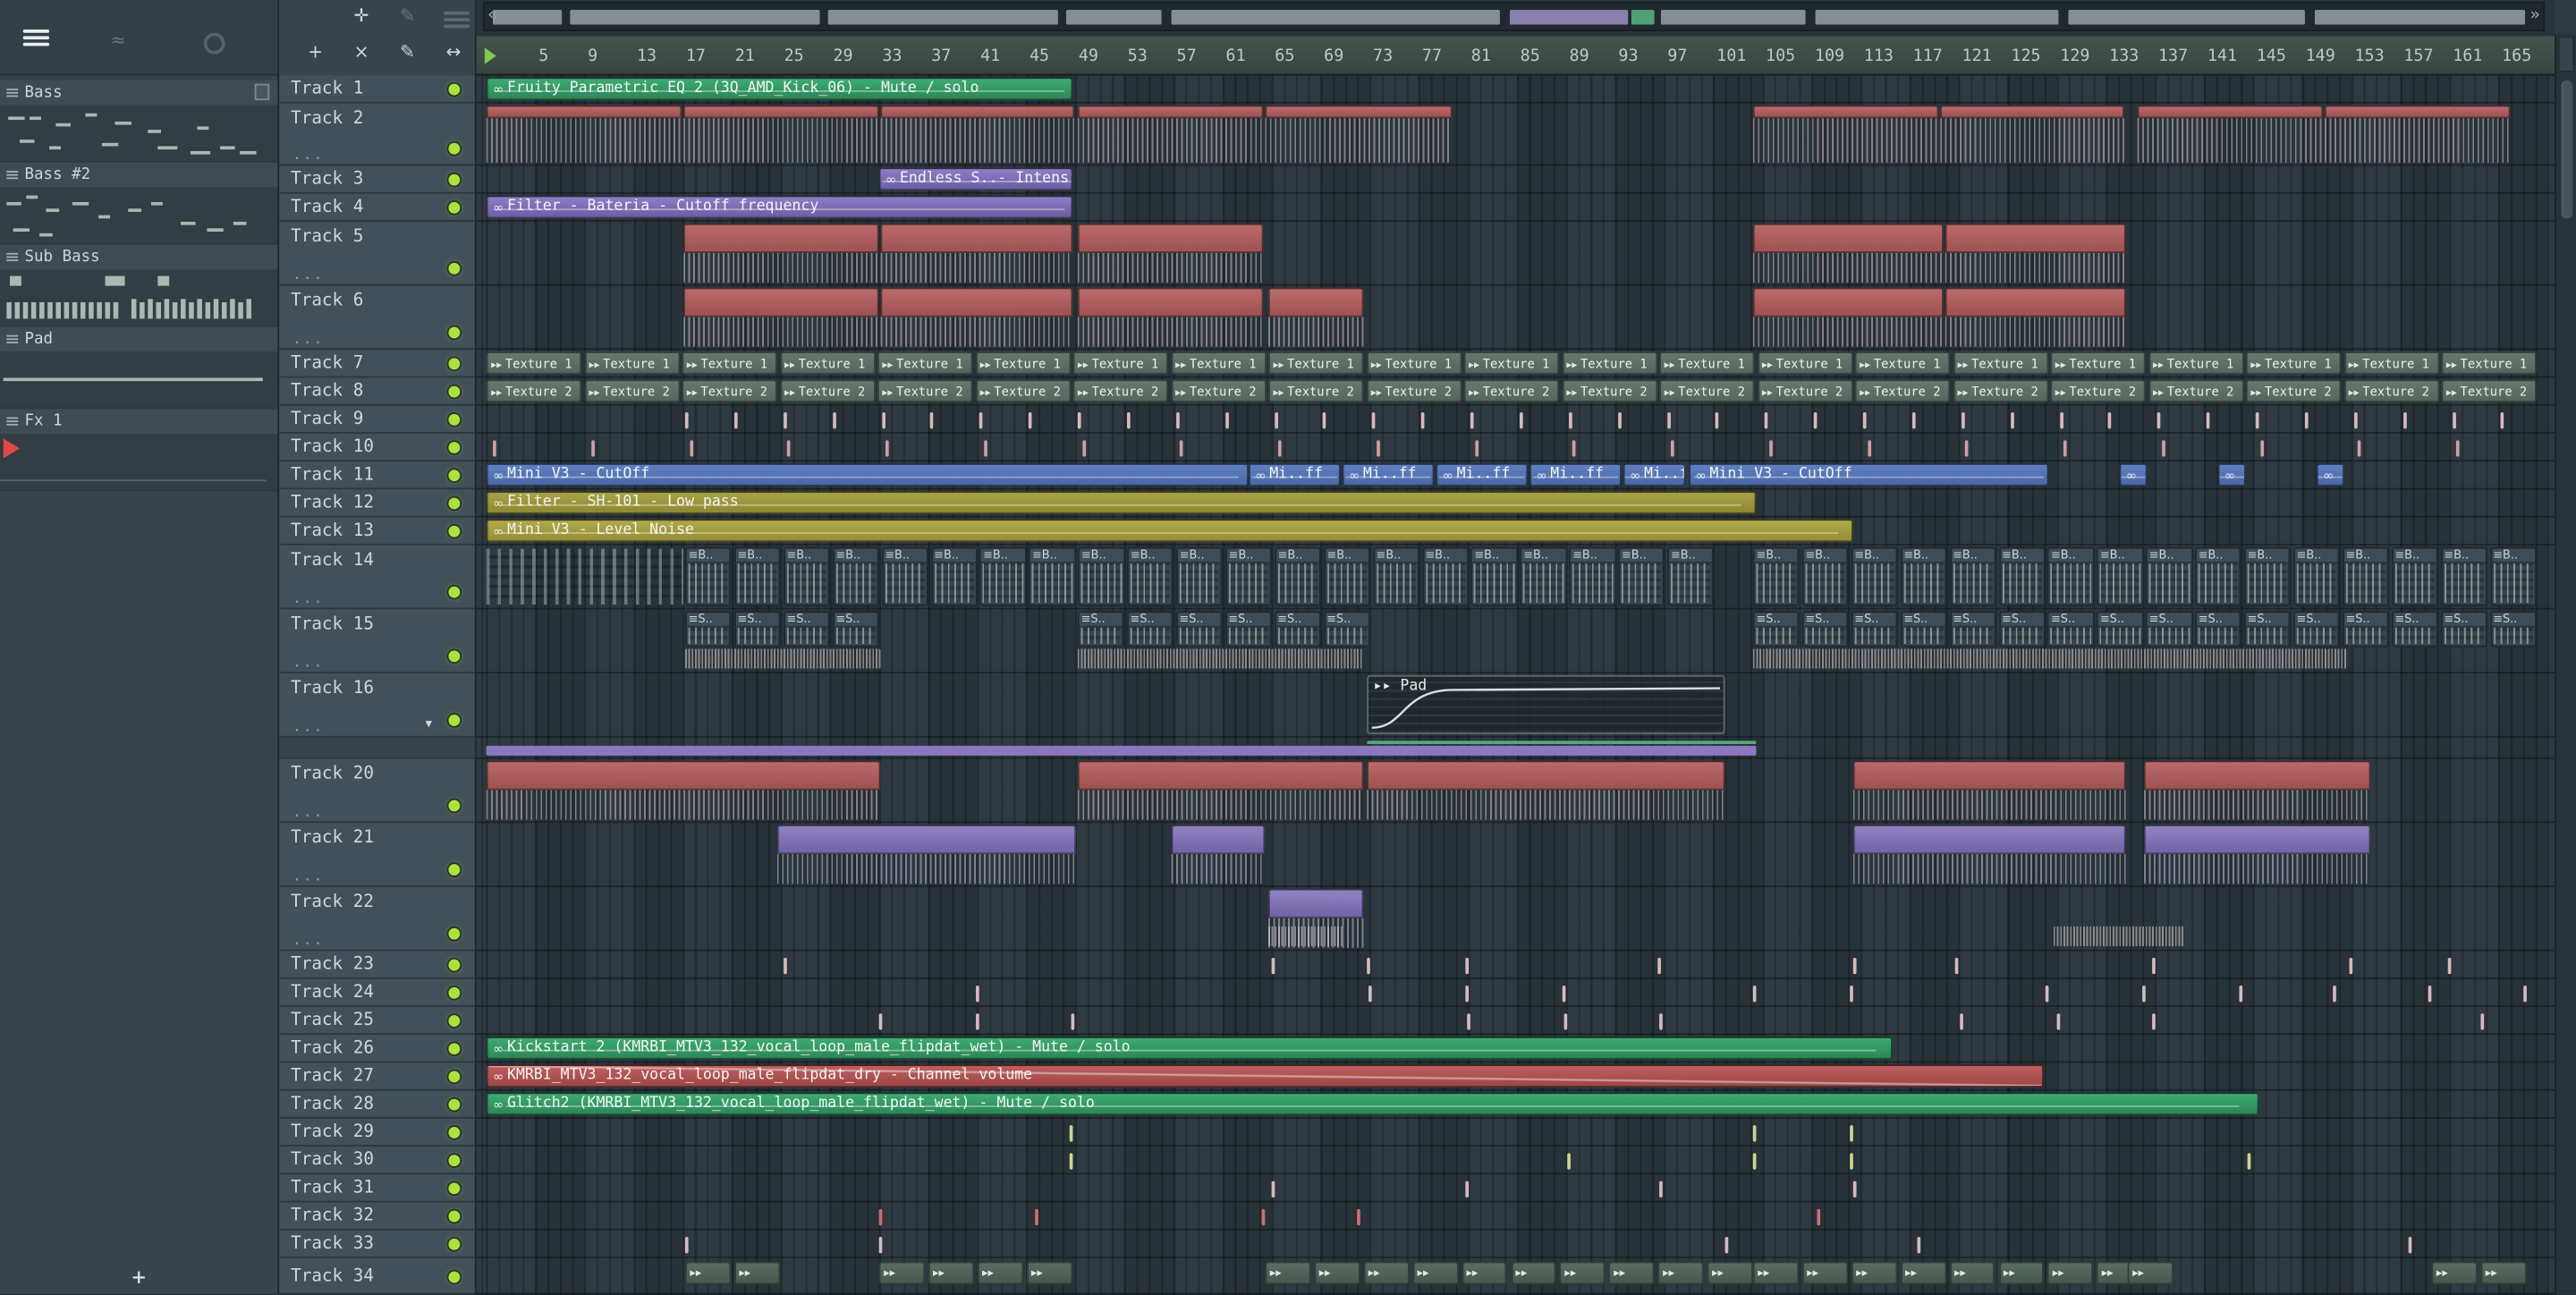 This screenshot has width=2576, height=1295. What do you see at coordinates (2566, 54) in the screenshot?
I see `scrollbar-button` at bounding box center [2566, 54].